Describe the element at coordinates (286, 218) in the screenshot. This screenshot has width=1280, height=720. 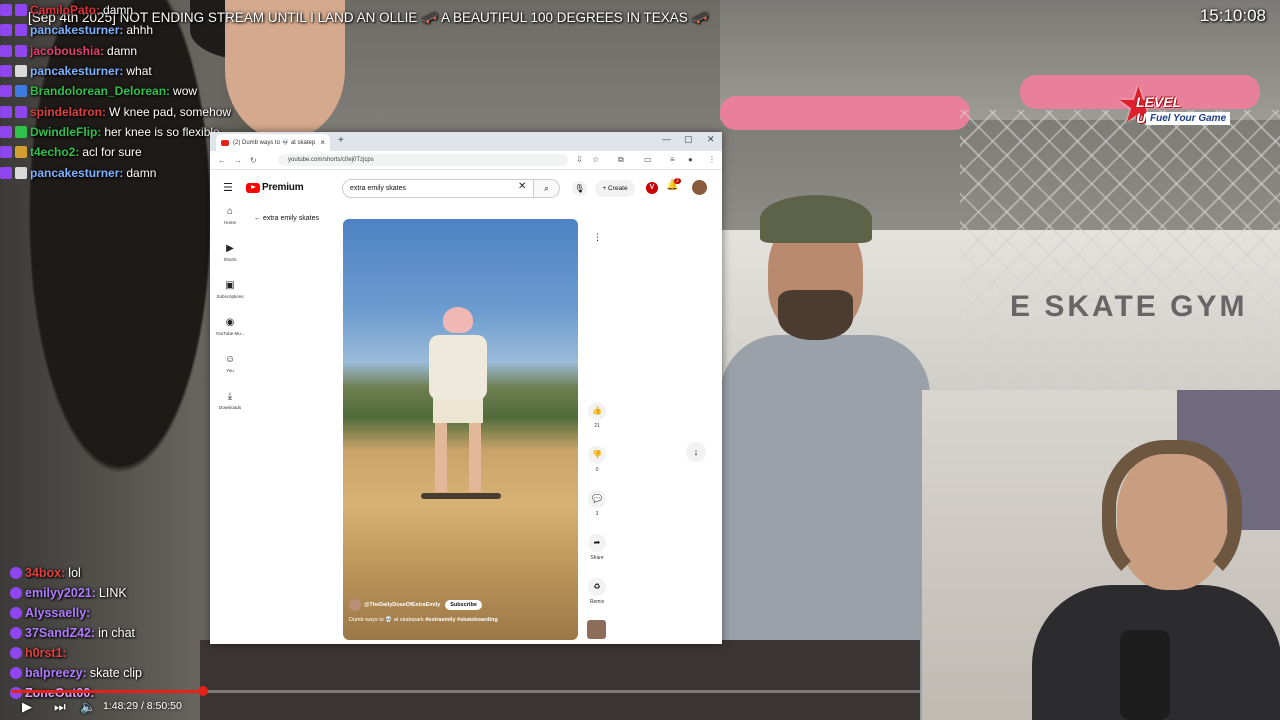
I see `back-to-search-link: ← extra emily skates` at that location.